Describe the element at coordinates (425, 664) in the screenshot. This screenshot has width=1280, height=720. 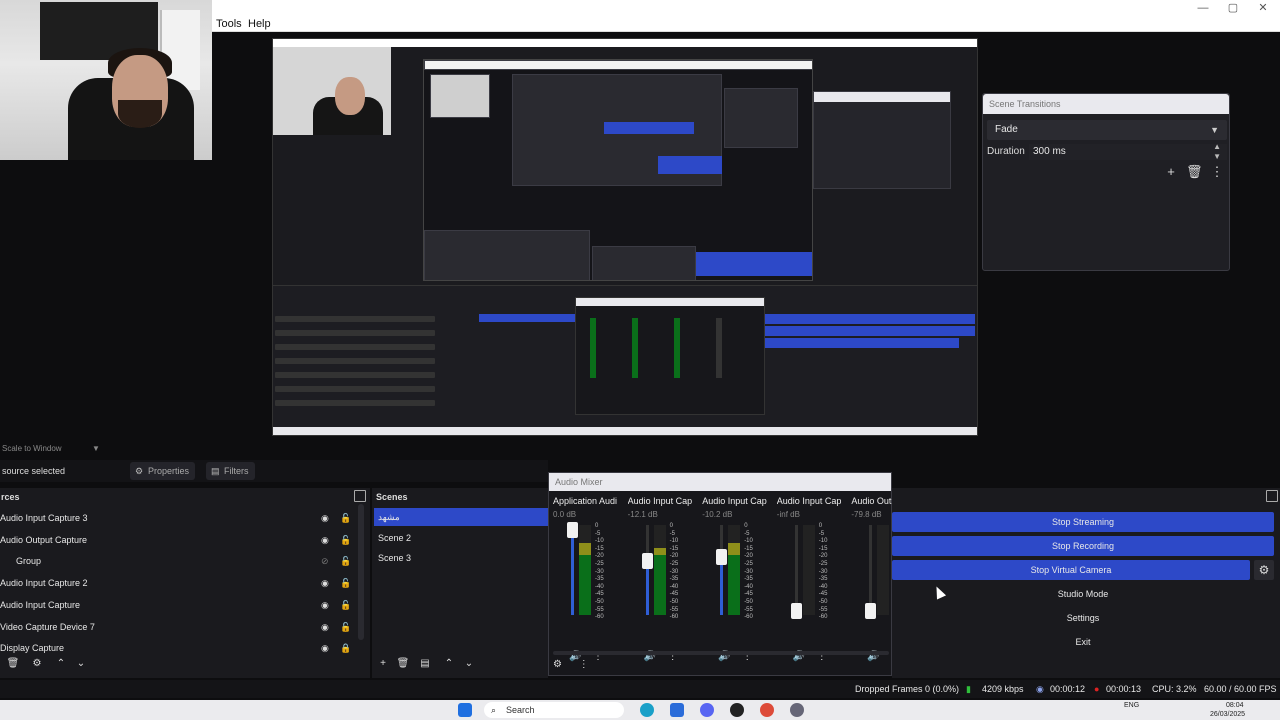
I see `filter-icon: ▤` at that location.